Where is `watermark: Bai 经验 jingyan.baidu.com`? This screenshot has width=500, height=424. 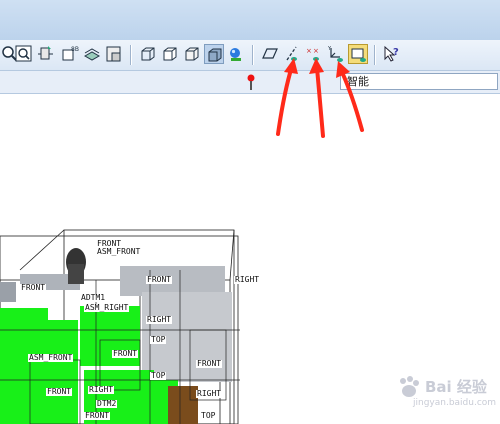 watermark: Bai 经验 jingyan.baidu.com is located at coordinates (445, 394).